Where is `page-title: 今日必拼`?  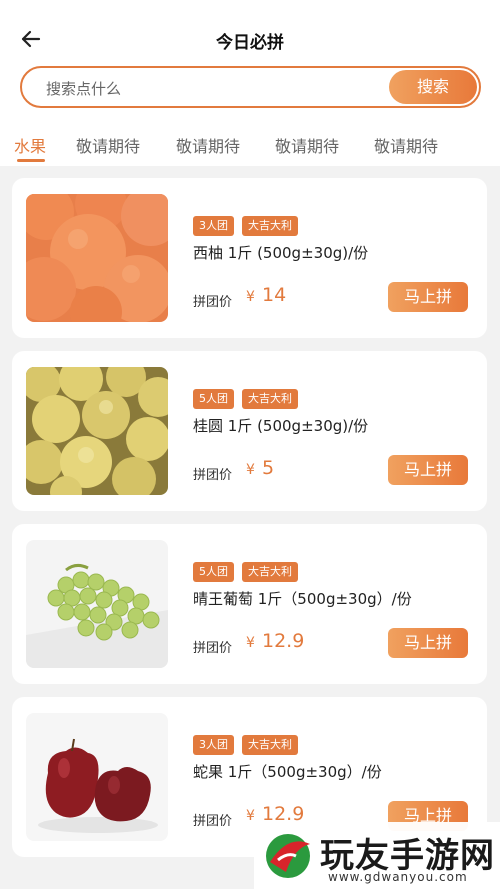
page-title: 今日必拼 is located at coordinates (250, 43).